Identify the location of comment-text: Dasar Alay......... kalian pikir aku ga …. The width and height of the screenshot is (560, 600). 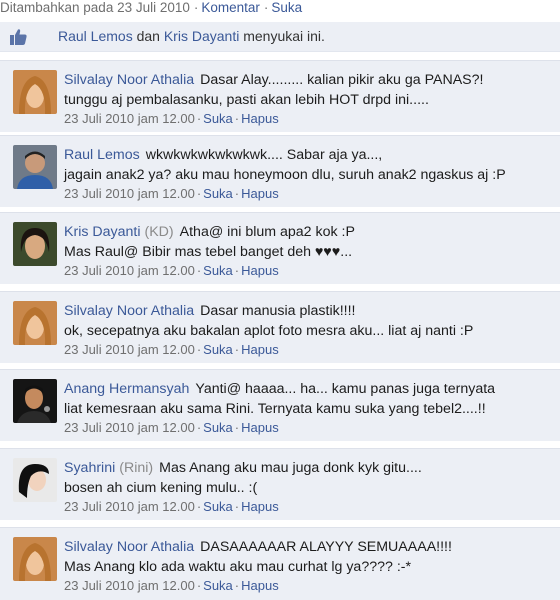
(342, 80).